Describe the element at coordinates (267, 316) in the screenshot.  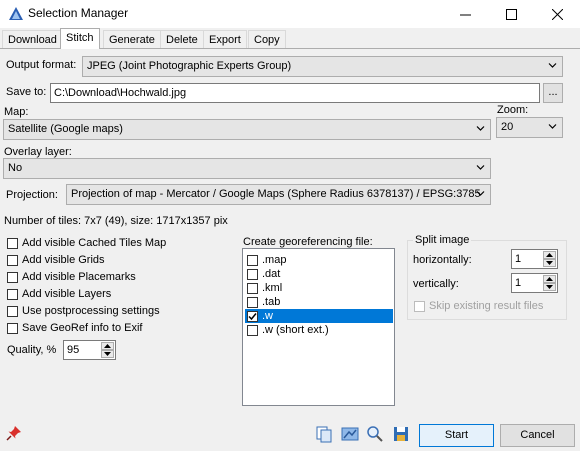
I see `list-item-label: .w` at that location.